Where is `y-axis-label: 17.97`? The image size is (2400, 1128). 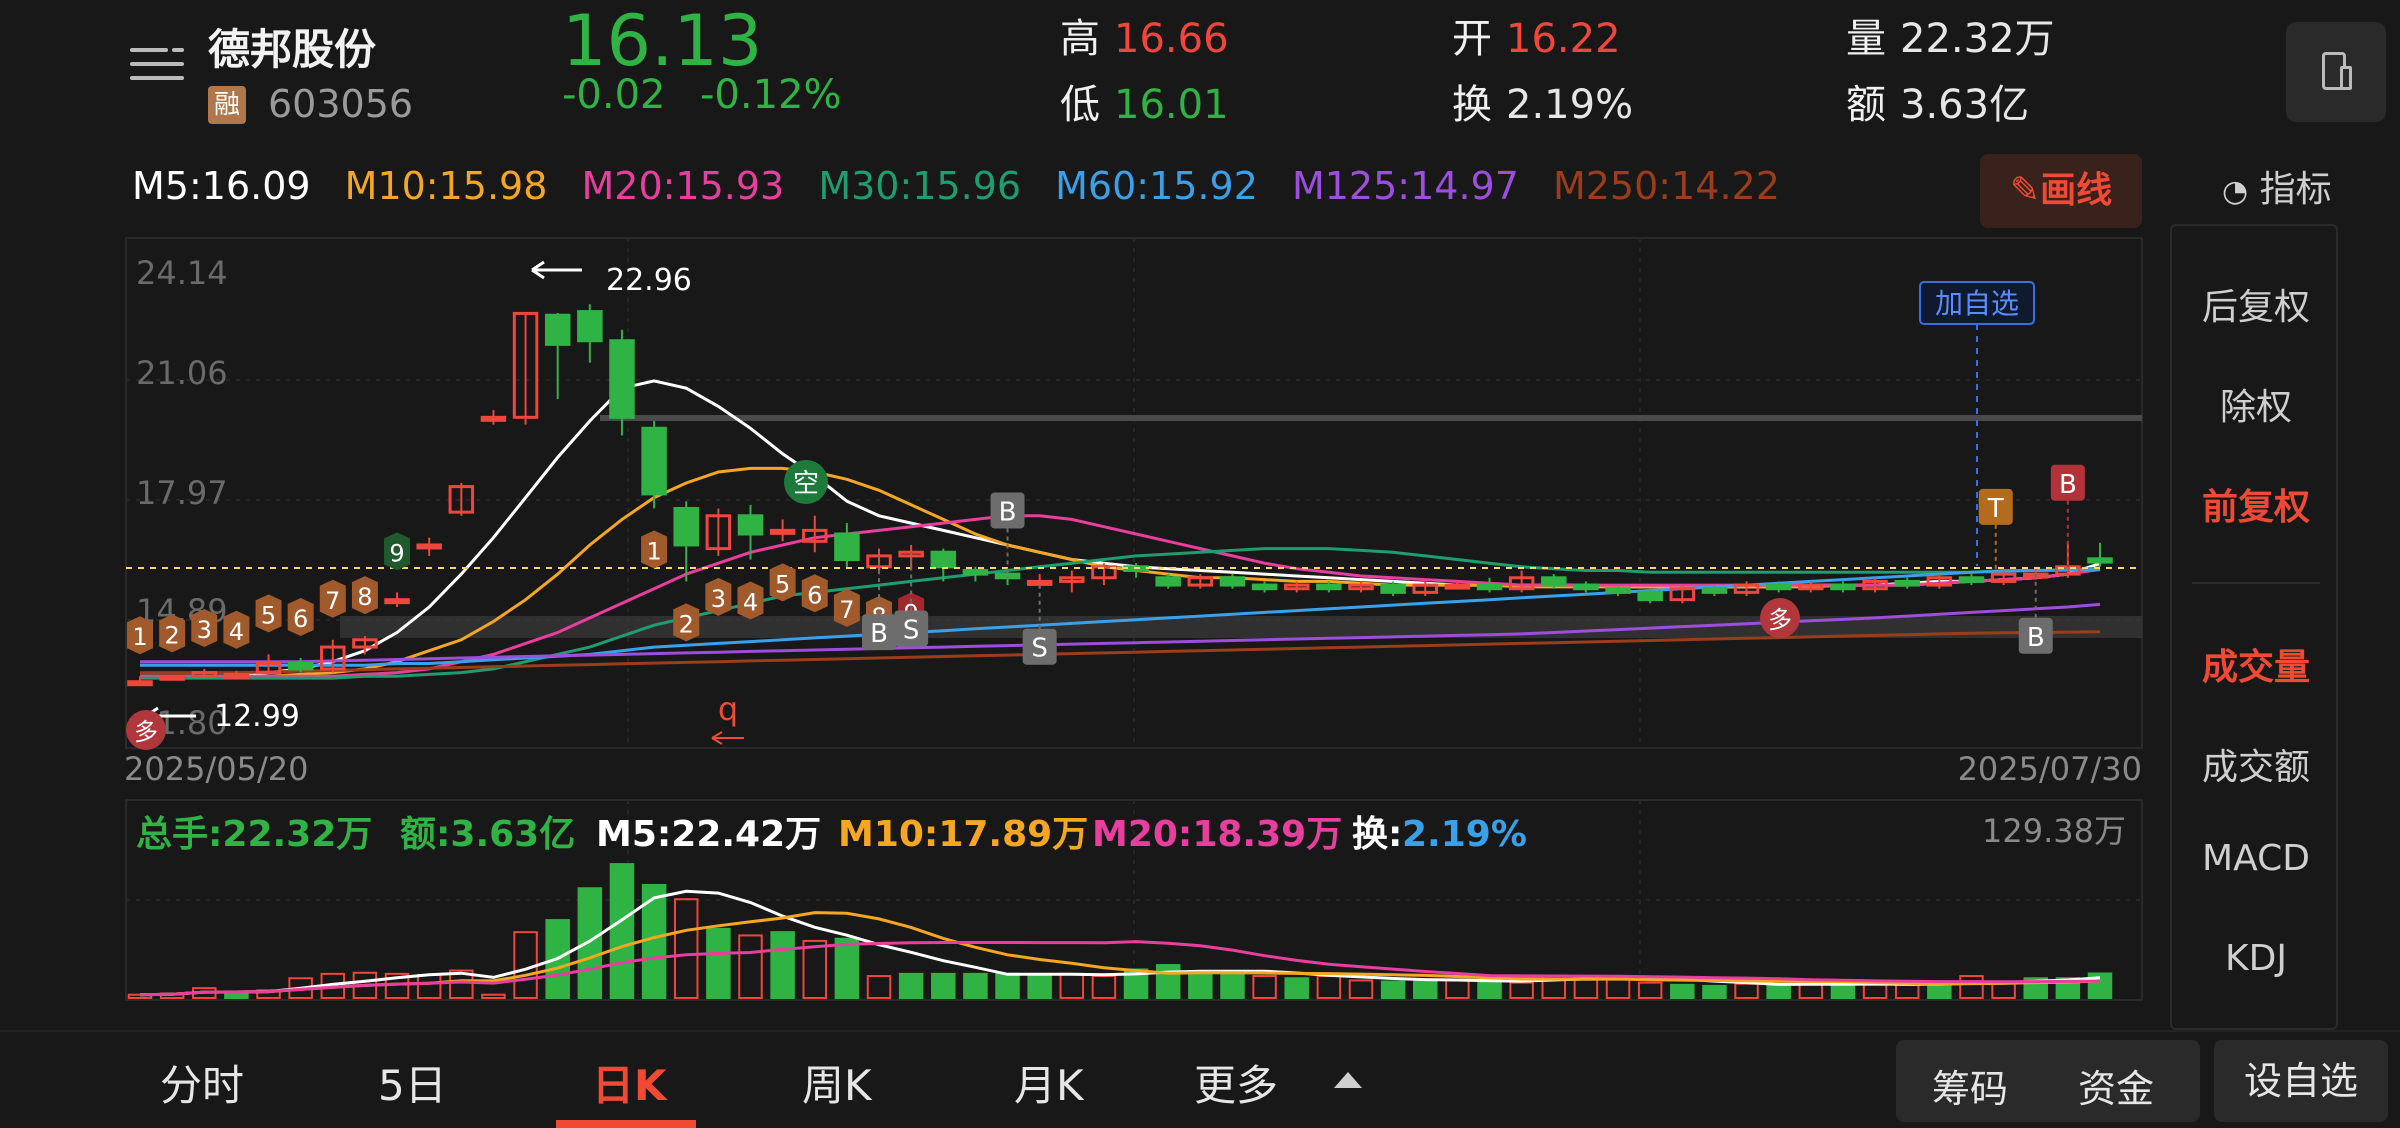
y-axis-label: 17.97 is located at coordinates (182, 493).